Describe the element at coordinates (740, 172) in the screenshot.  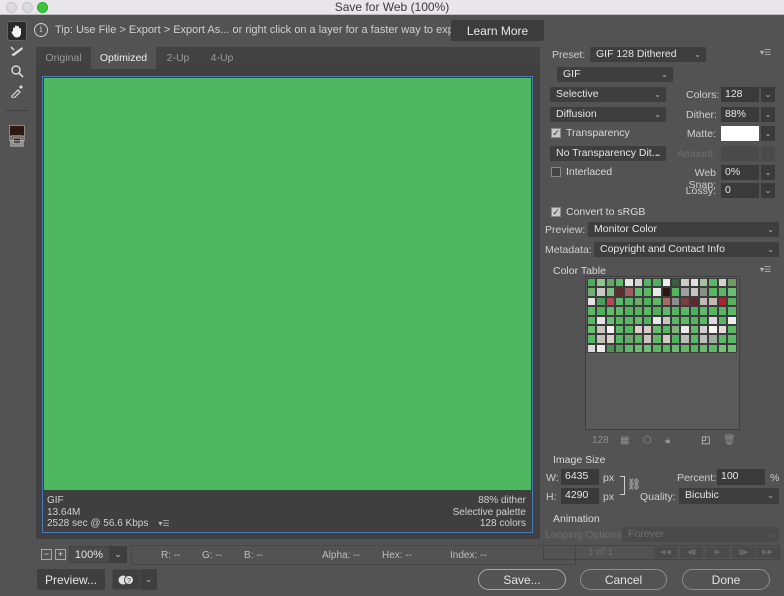
I see `web-snap-field: 0%` at that location.